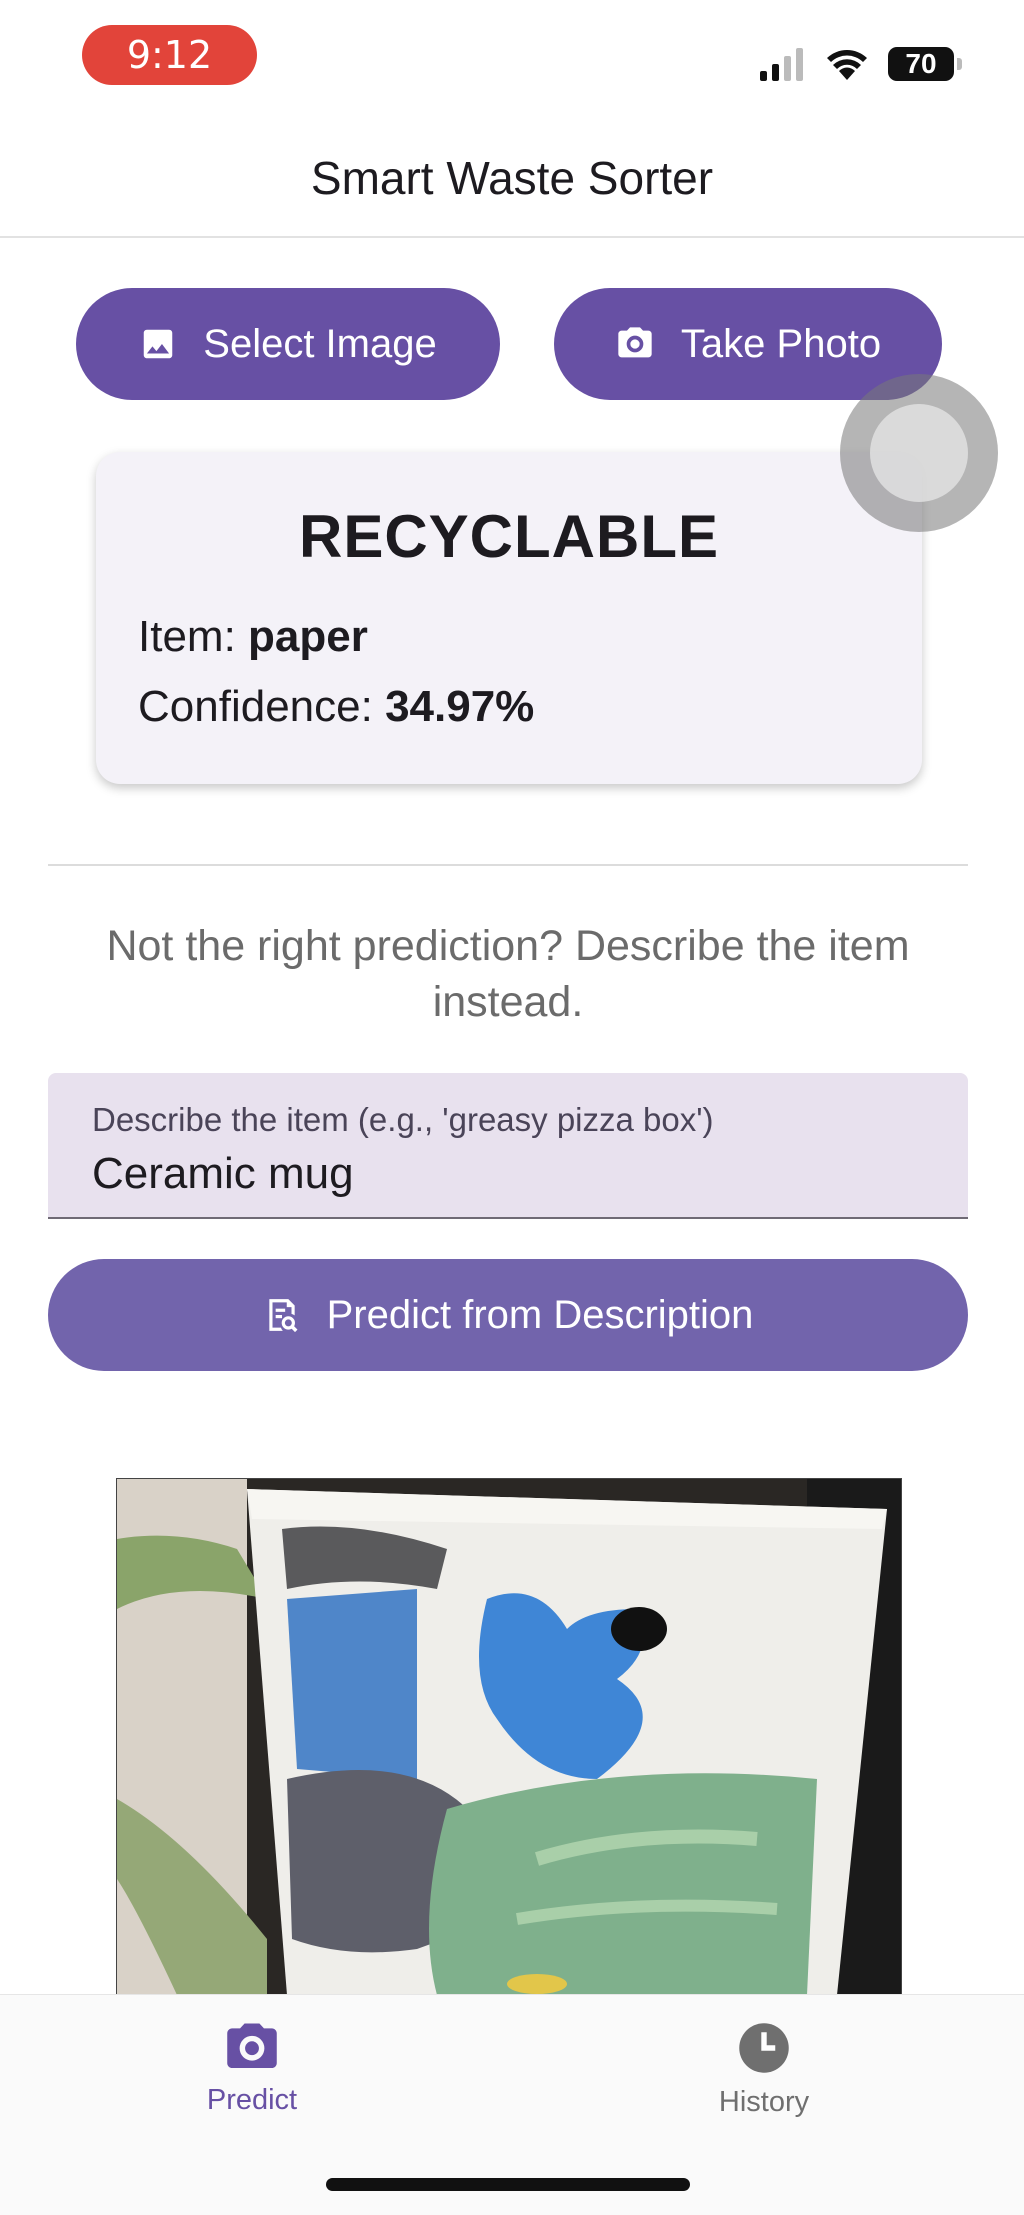  I want to click on wifi-icon, so click(847, 65).